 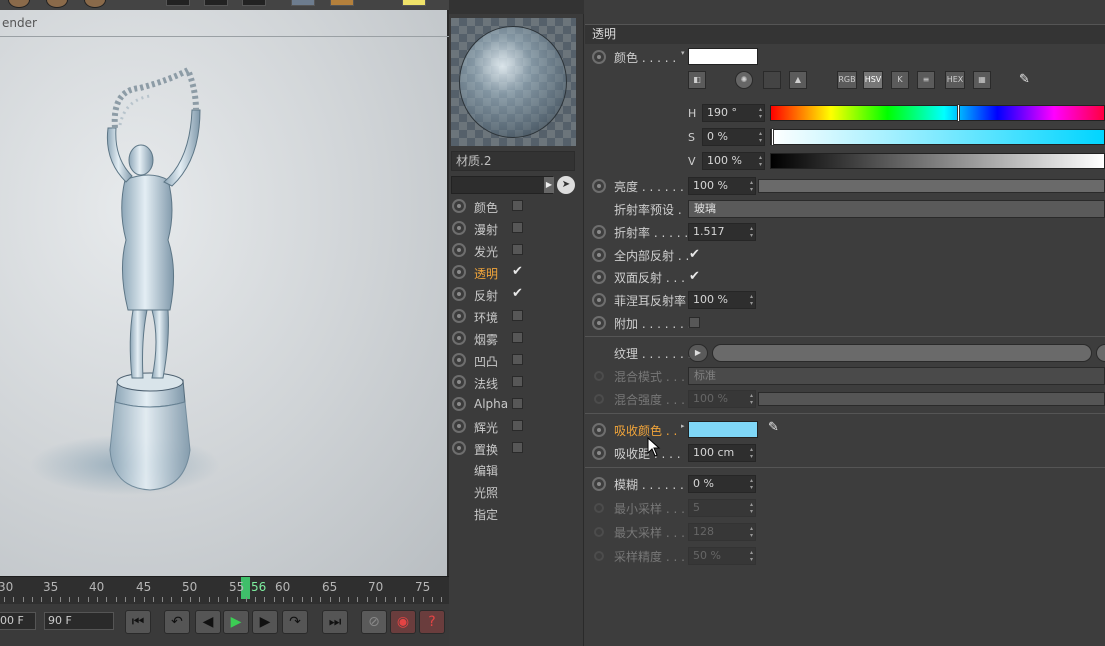 I want to click on blur-field: 0 %, so click(x=722, y=484).